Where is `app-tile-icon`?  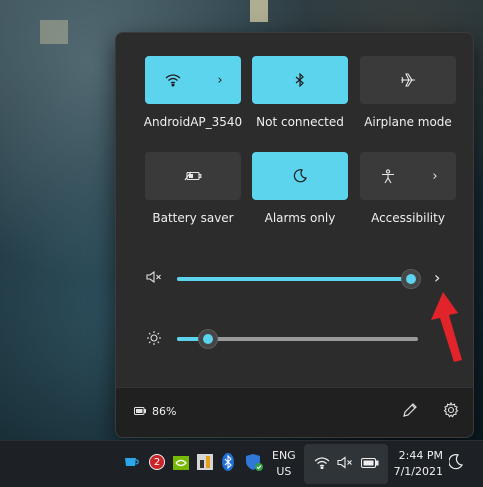
app-tile-icon is located at coordinates (205, 462).